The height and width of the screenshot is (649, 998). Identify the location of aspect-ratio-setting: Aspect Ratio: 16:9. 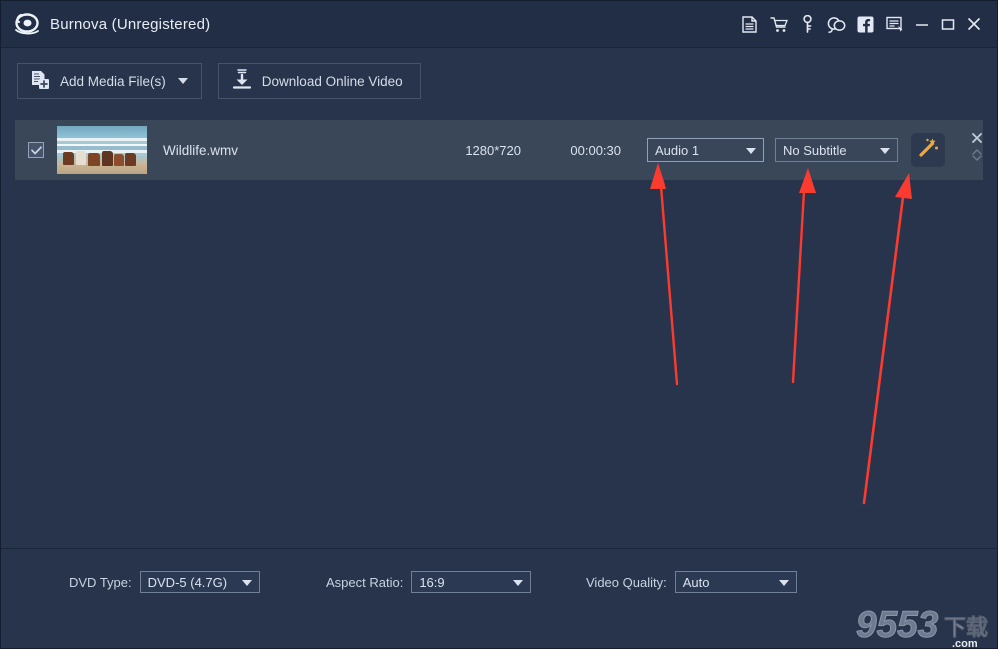
(429, 582).